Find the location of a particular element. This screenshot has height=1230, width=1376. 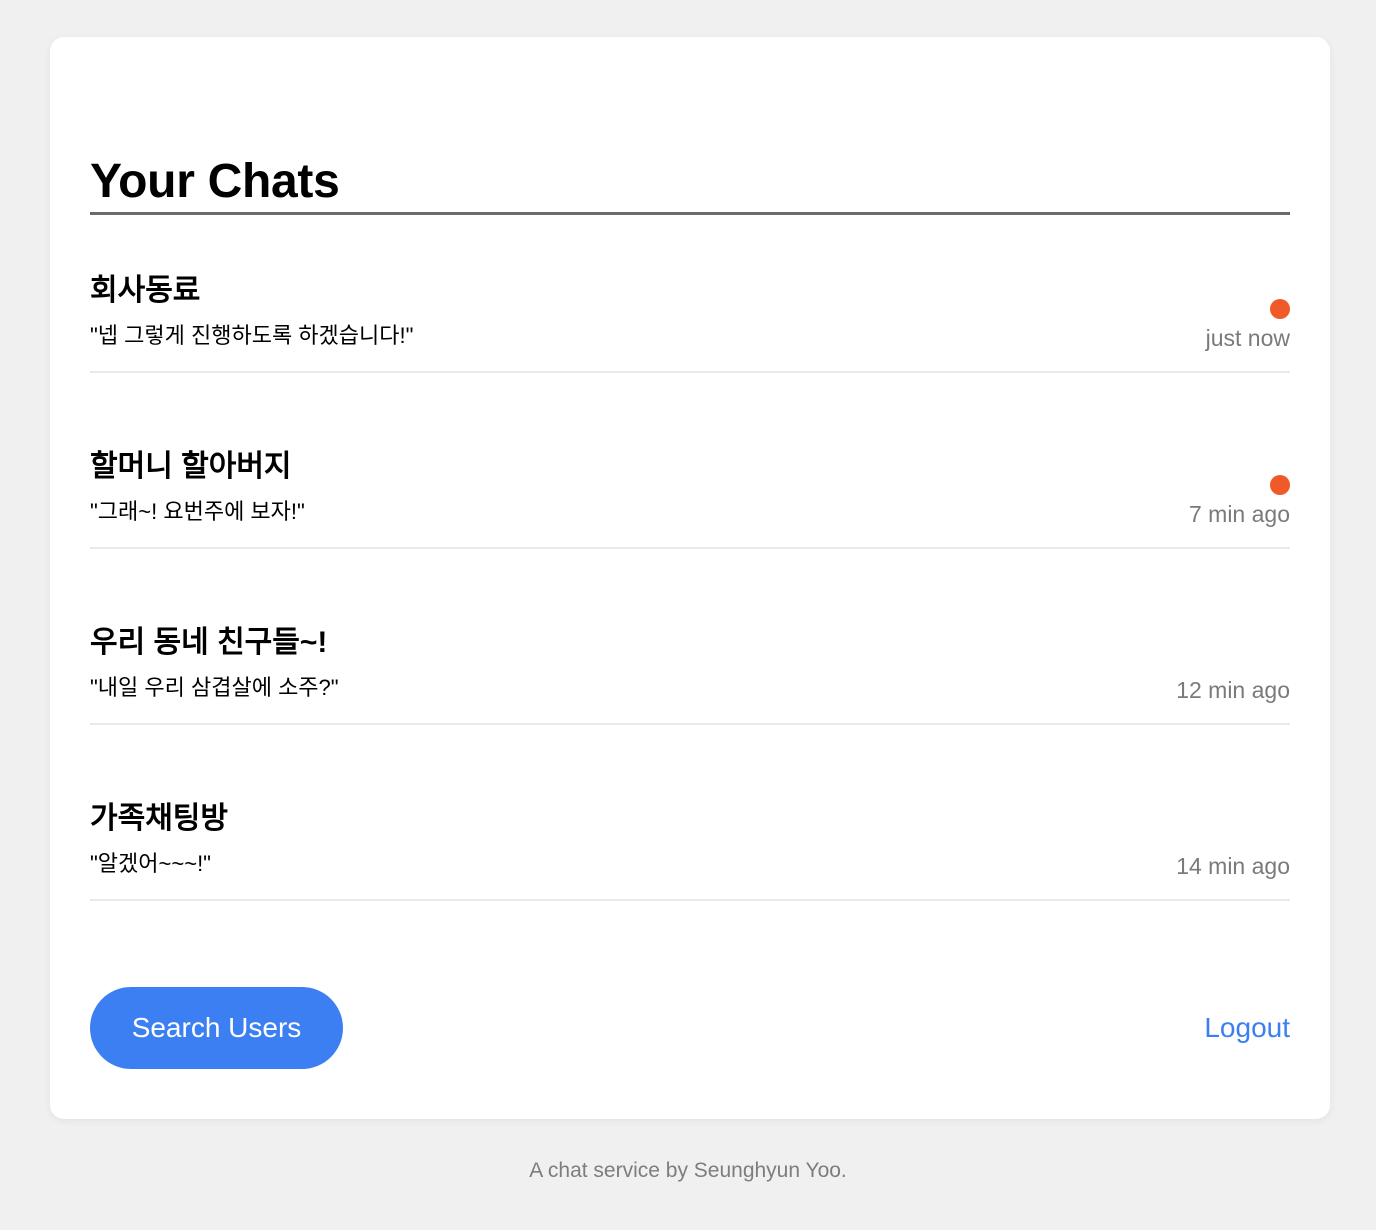

chat-name: 회사동료 is located at coordinates (145, 290).